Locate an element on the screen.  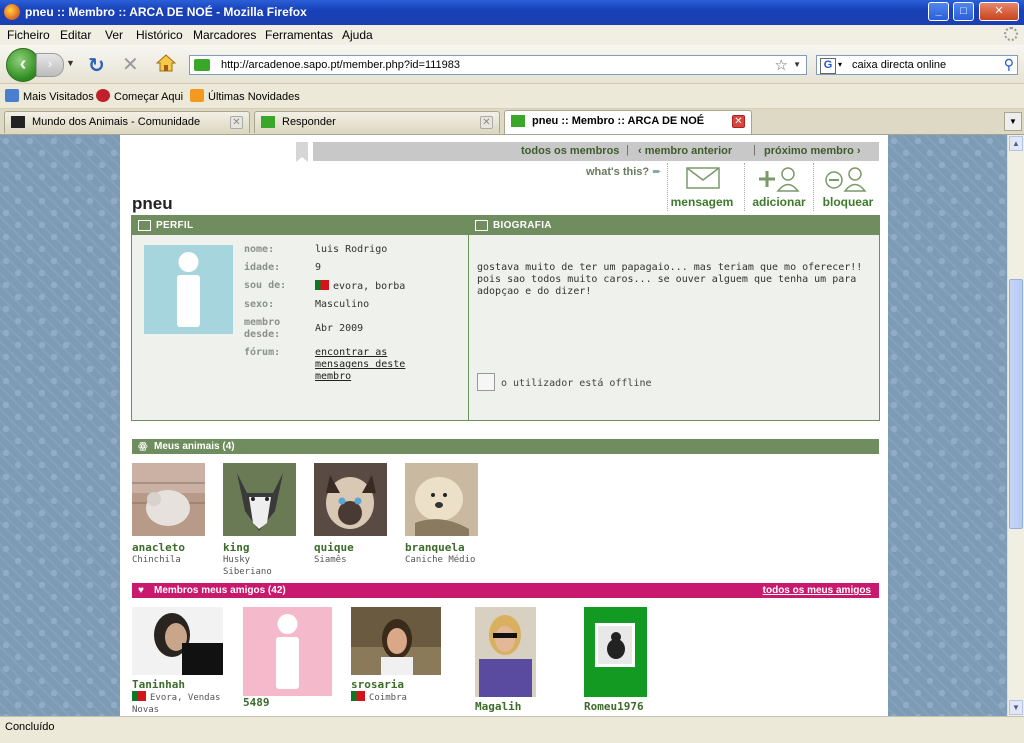
tab-label: pneu :: Membro :: ARCA DE NOÉ is located at coordinates (618, 121).